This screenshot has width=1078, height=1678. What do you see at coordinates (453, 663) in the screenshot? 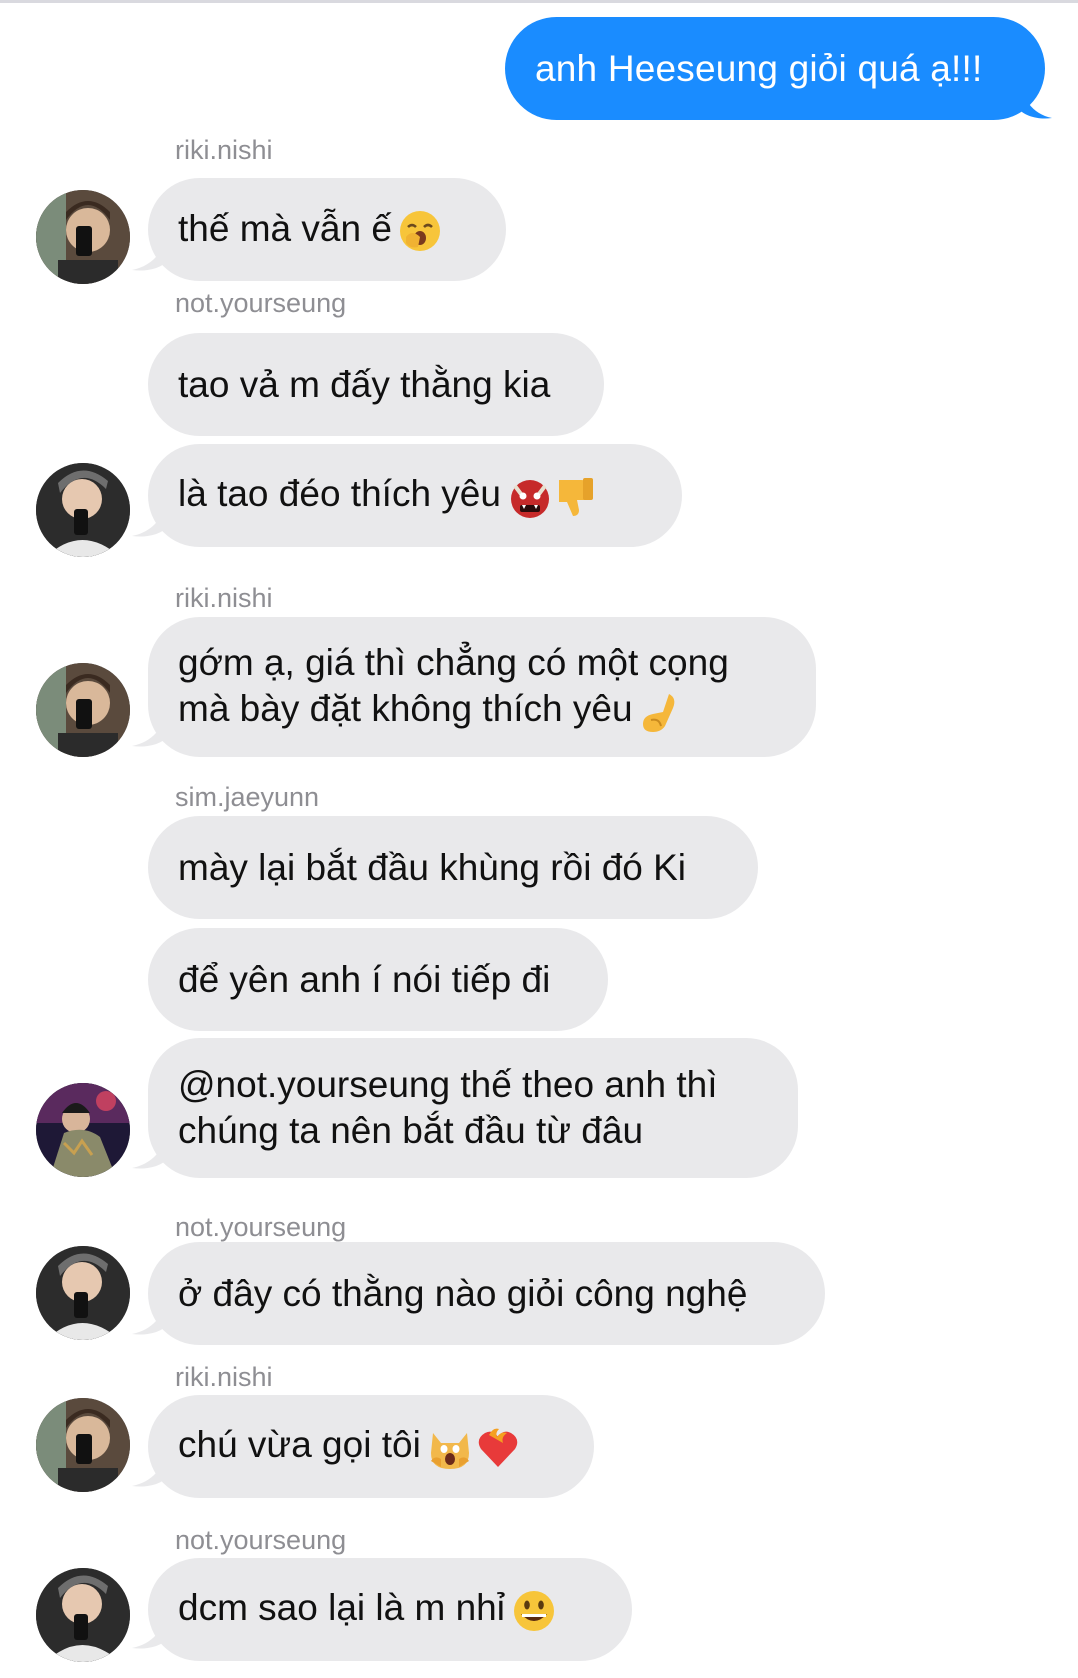
I see `message-text: gớm ạ, giá thì chẳng có một cọng` at bounding box center [453, 663].